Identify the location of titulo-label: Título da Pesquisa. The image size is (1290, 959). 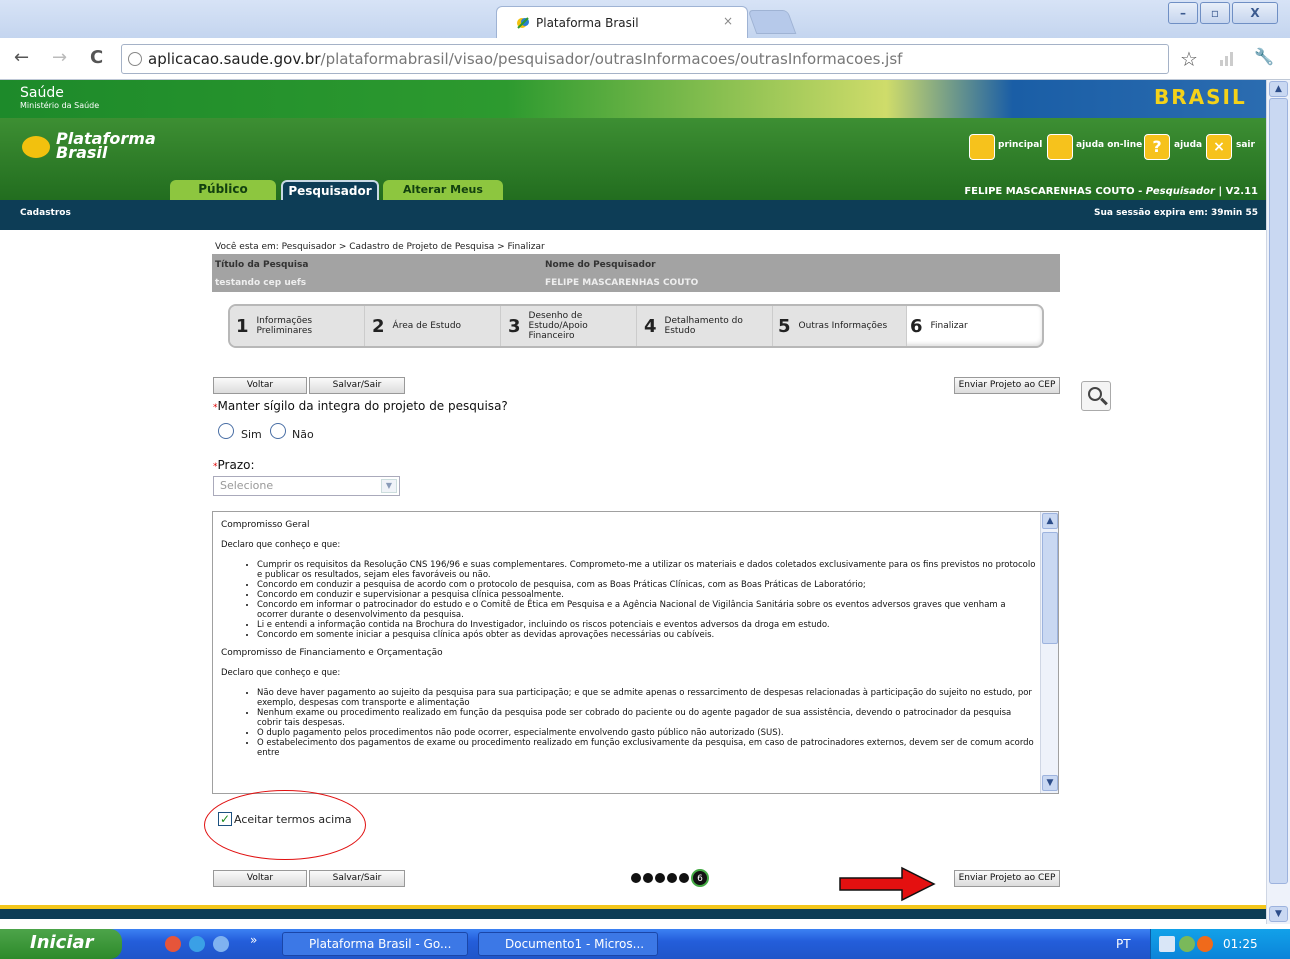
(262, 265).